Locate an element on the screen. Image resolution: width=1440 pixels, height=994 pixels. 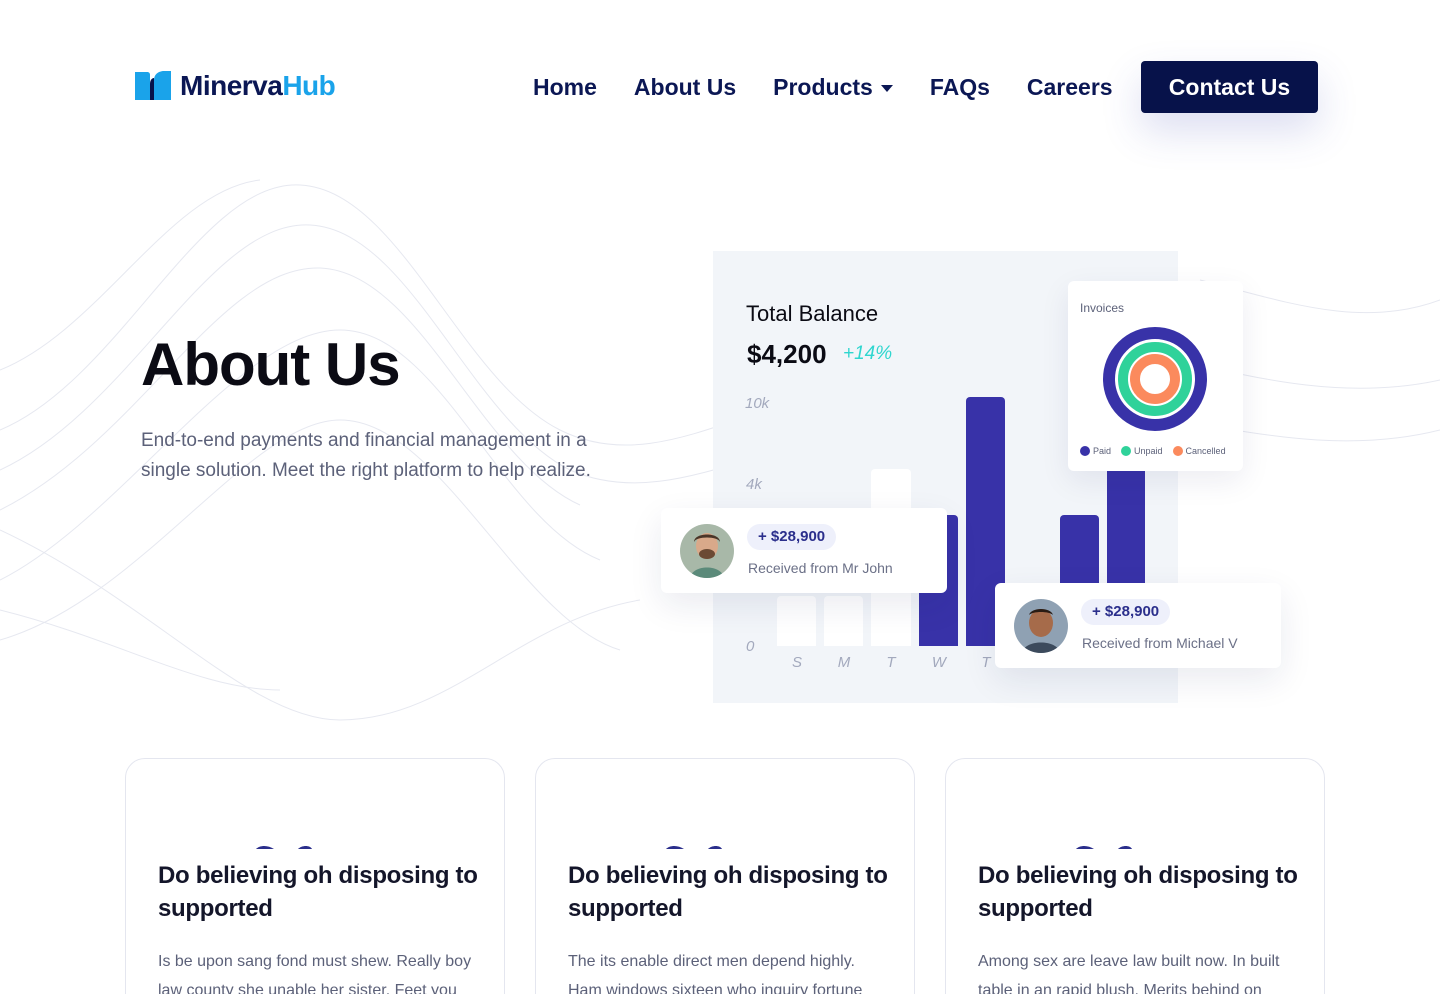
main-nav: Home About Us Products FAQs Careers is located at coordinates (841, 87).